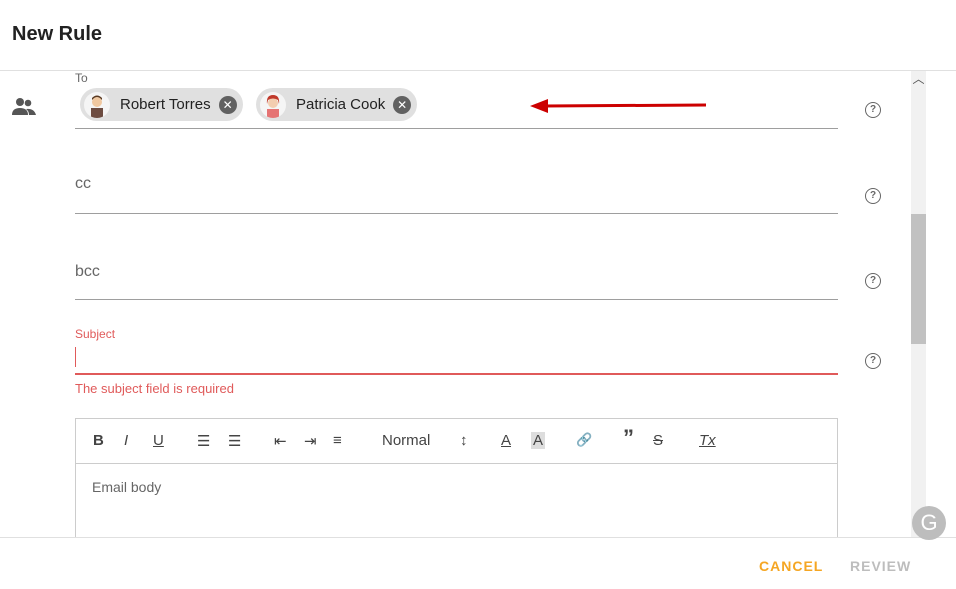 This screenshot has width=956, height=589. Describe the element at coordinates (24, 106) in the screenshot. I see `people-icon` at that location.